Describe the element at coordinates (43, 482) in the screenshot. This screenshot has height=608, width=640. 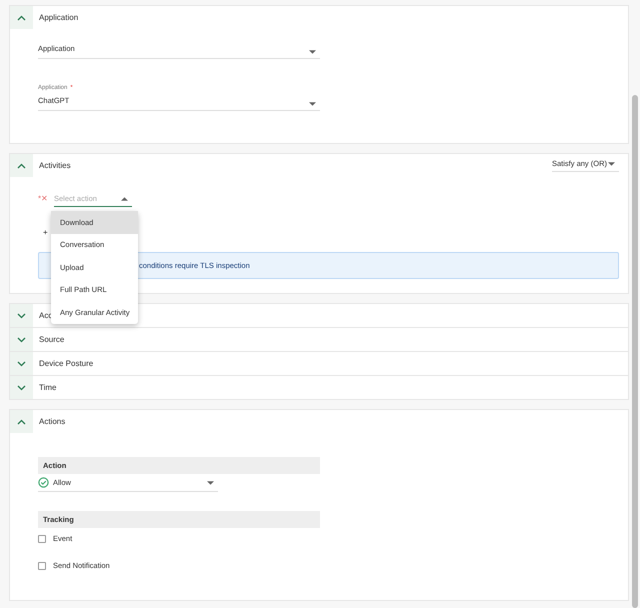
I see `check-circle-icon` at that location.